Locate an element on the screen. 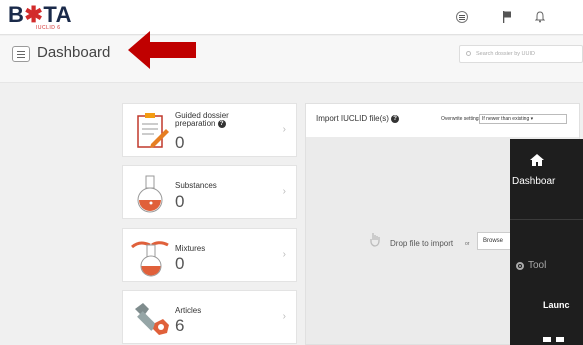 Image resolution: width=583 pixels, height=345 pixels. overwrite-settings-label: Overwrite settings is located at coordinates (461, 119).